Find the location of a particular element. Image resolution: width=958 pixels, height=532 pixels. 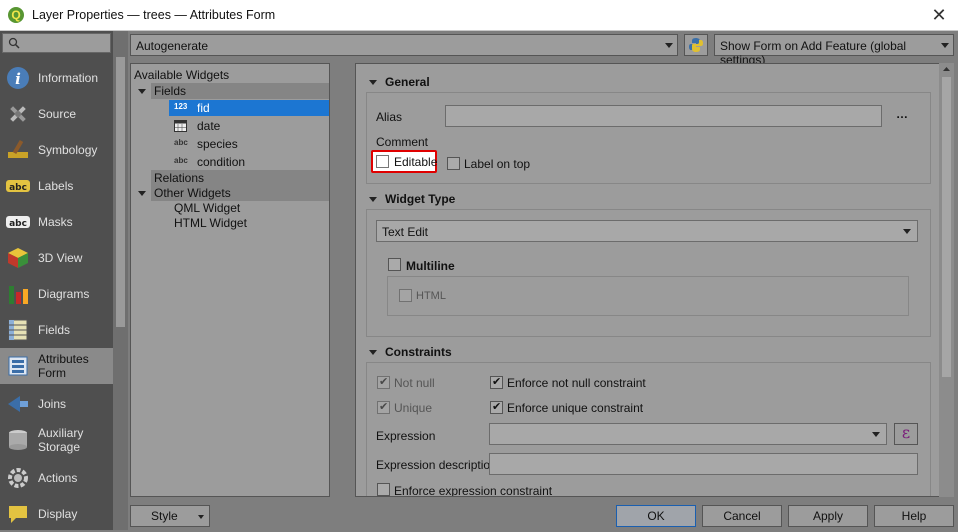

properties-scrollbar is located at coordinates (946, 280).